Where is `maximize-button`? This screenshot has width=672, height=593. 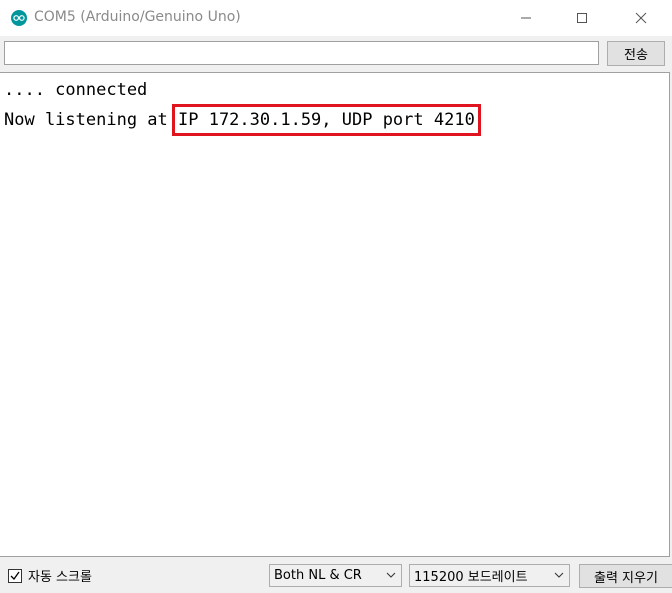
maximize-button is located at coordinates (582, 18).